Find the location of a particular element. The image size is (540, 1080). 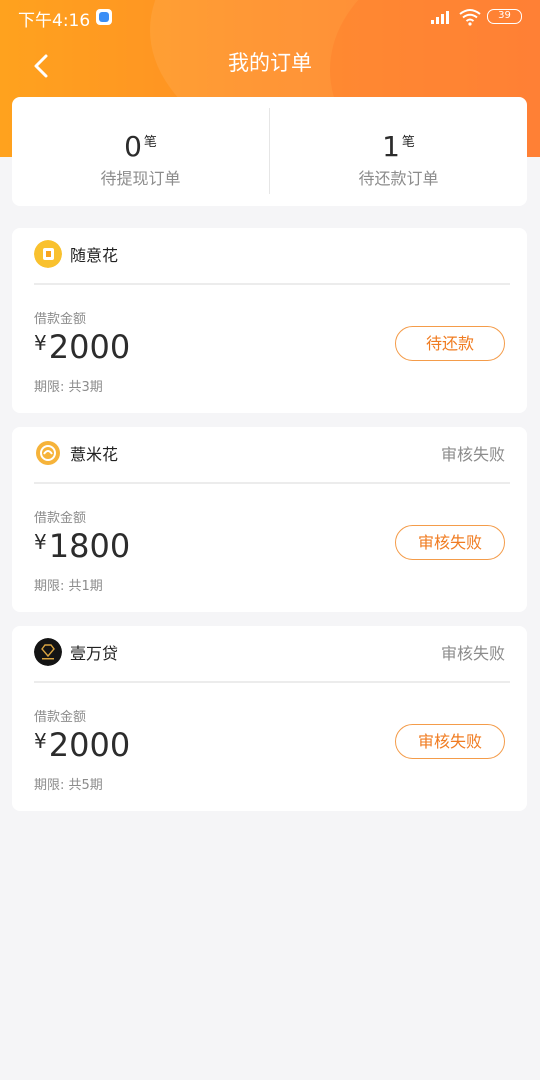

loan-term: 期限: 共3期 is located at coordinates (68, 387).